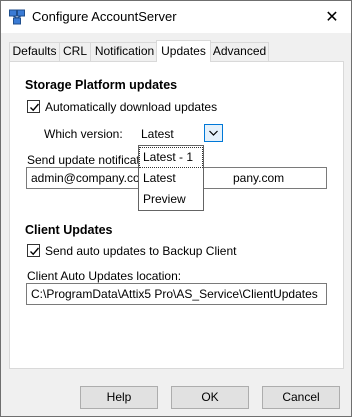  What do you see at coordinates (104, 16) in the screenshot?
I see `window-title: Configure AccountServer` at bounding box center [104, 16].